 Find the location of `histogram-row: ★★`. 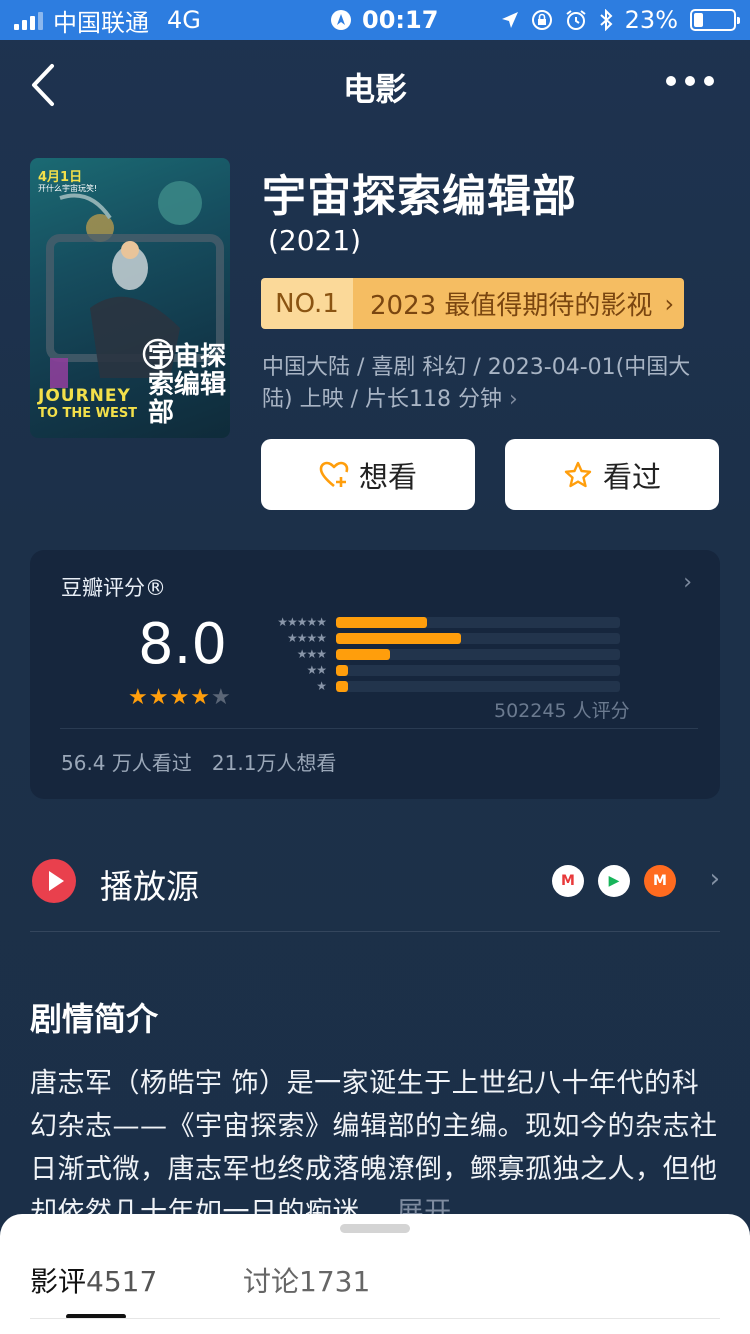

histogram-row: ★★ is located at coordinates (438, 670).